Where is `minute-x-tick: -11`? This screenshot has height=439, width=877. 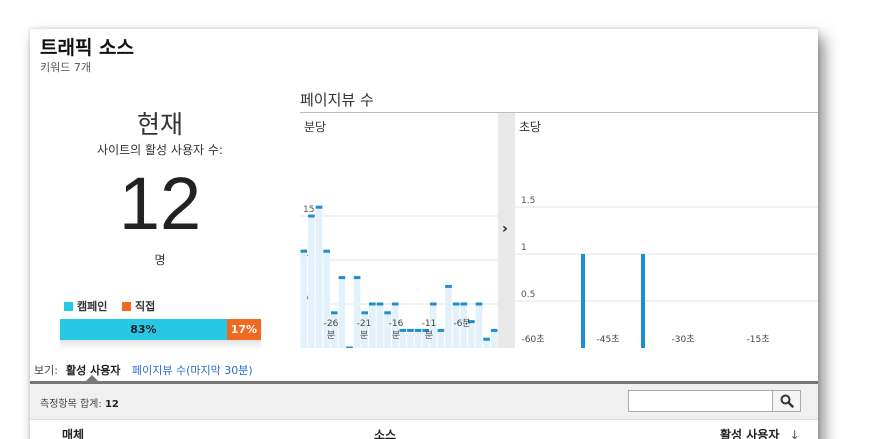 minute-x-tick: -11 is located at coordinates (429, 324).